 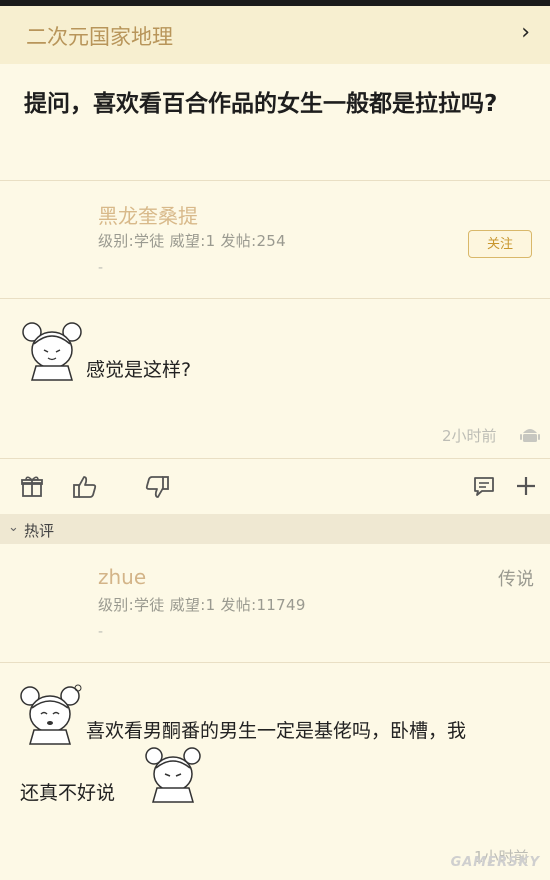 I want to click on post-time: 2小时前, so click(x=469, y=436).